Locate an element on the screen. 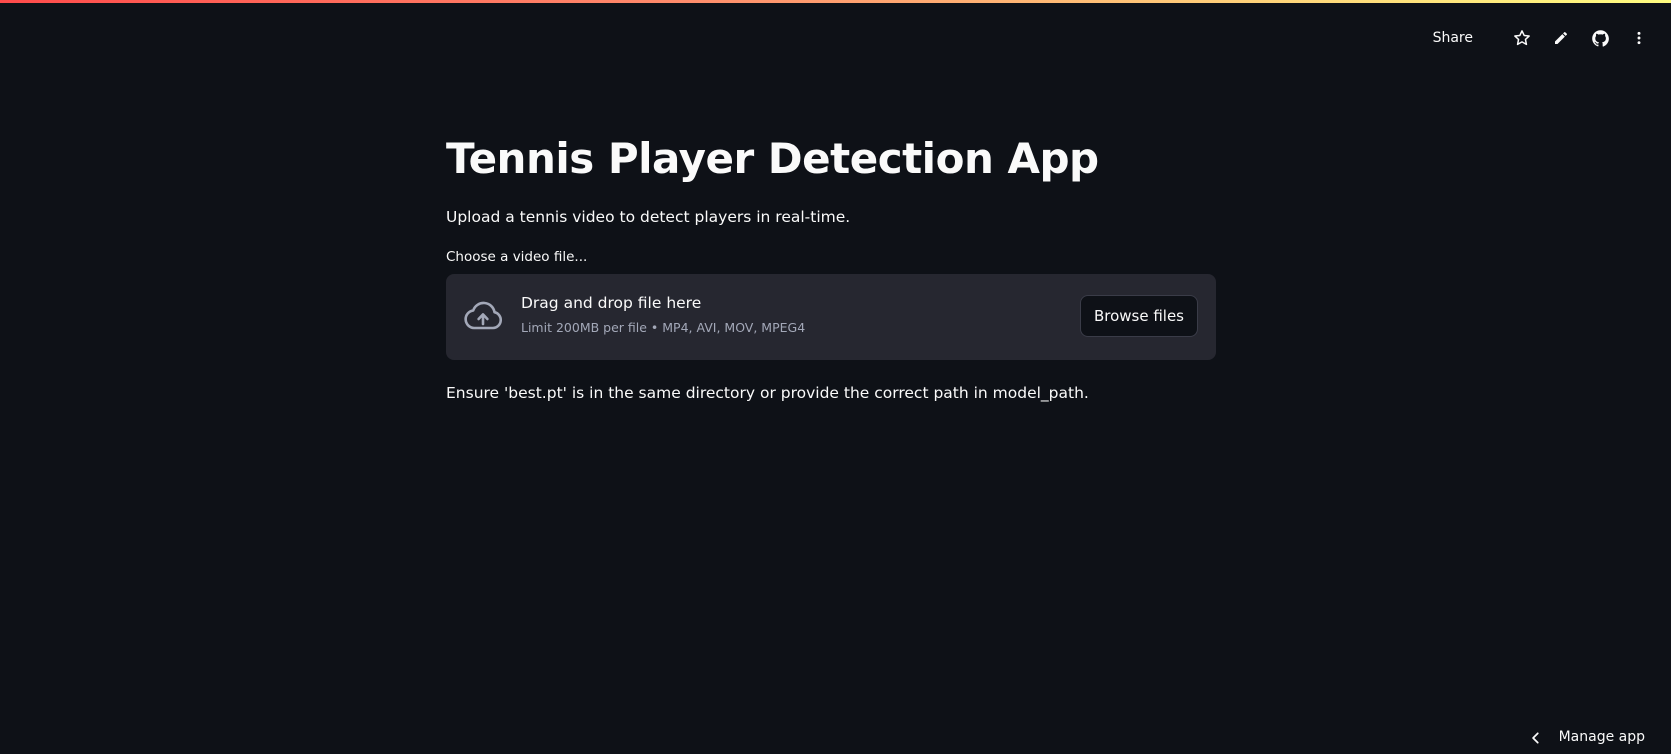 The image size is (1671, 754). share-button: Share is located at coordinates (1453, 38).